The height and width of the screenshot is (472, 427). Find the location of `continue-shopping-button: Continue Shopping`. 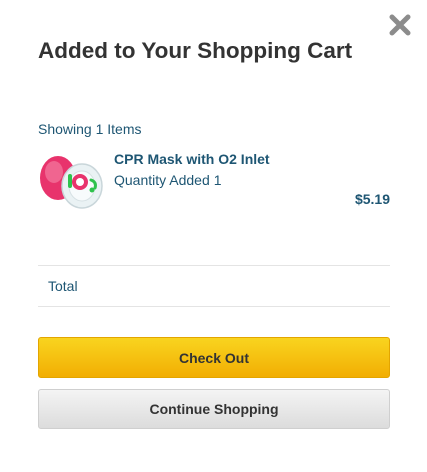

continue-shopping-button: Continue Shopping is located at coordinates (214, 409).